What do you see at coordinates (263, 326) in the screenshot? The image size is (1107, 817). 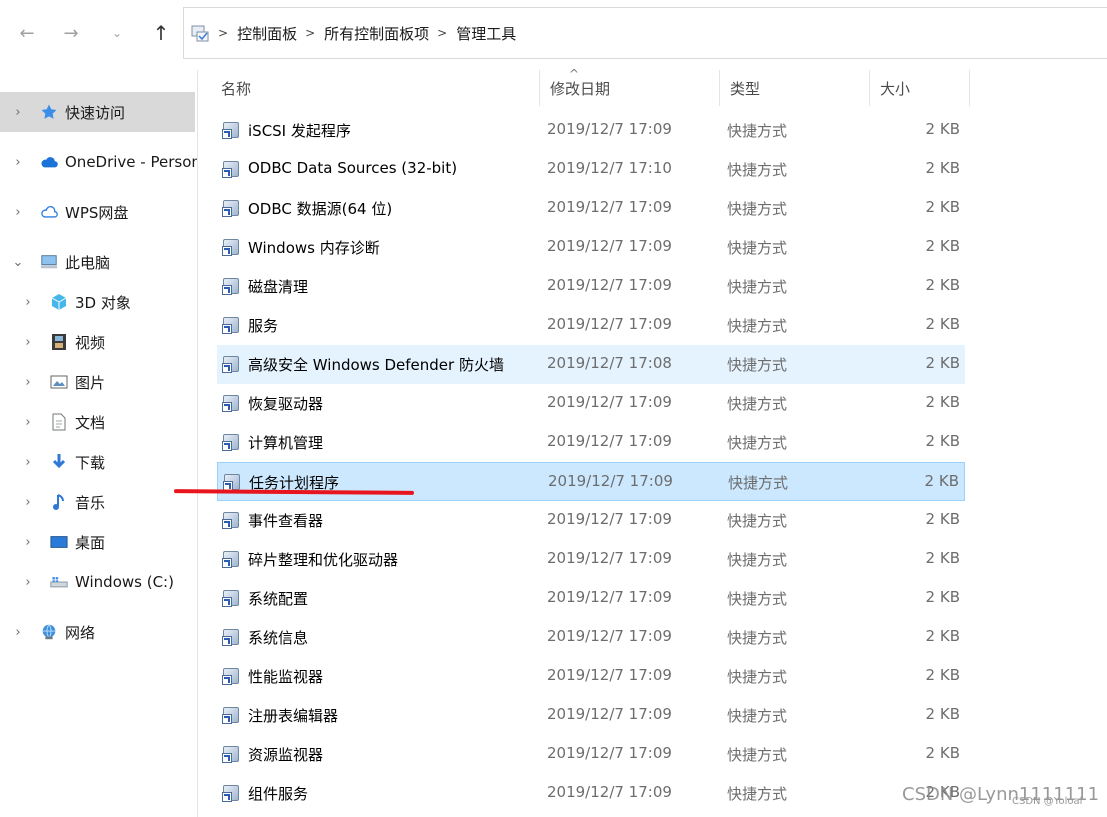 I see `file-name: 服务` at bounding box center [263, 326].